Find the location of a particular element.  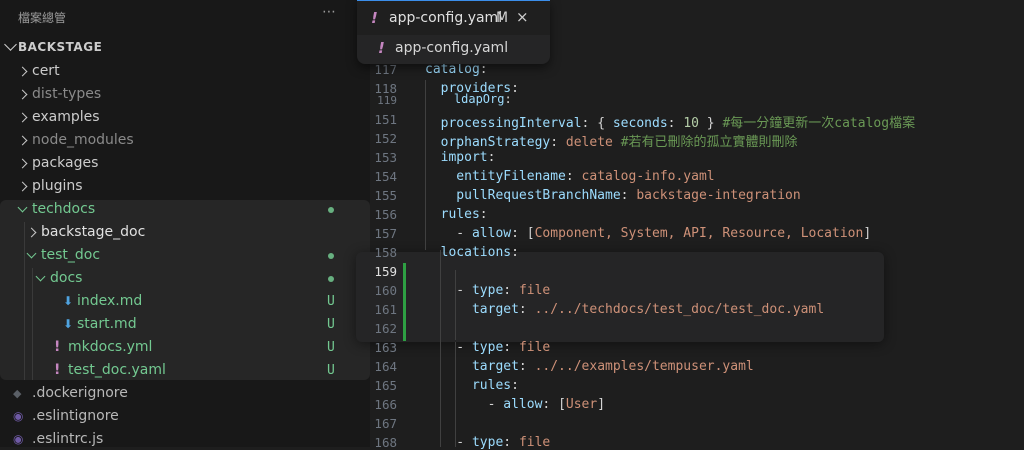

code-token: entityFilename is located at coordinates (495, 176).